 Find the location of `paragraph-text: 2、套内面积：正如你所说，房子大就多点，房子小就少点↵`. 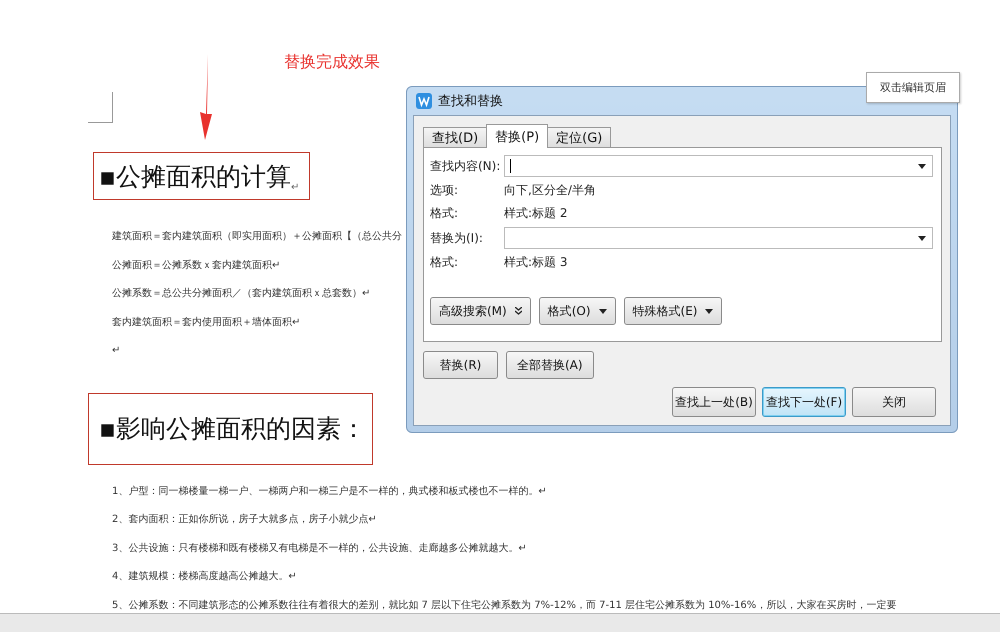

paragraph-text: 2、套内面积：正如你所说，房子大就多点，房子小就少点↵ is located at coordinates (244, 520).